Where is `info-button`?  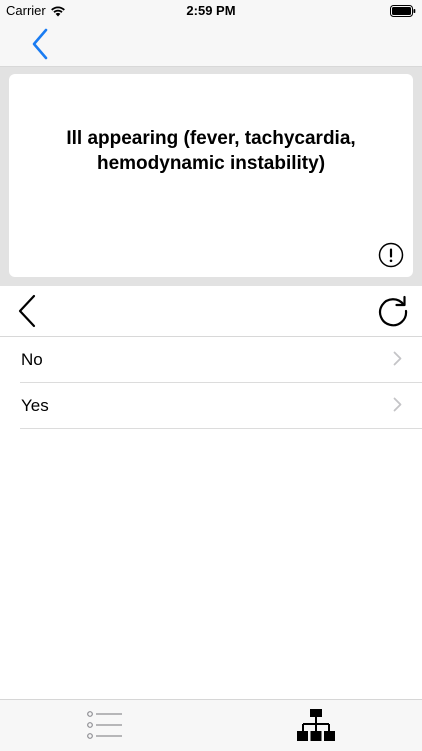
info-button is located at coordinates (391, 255).